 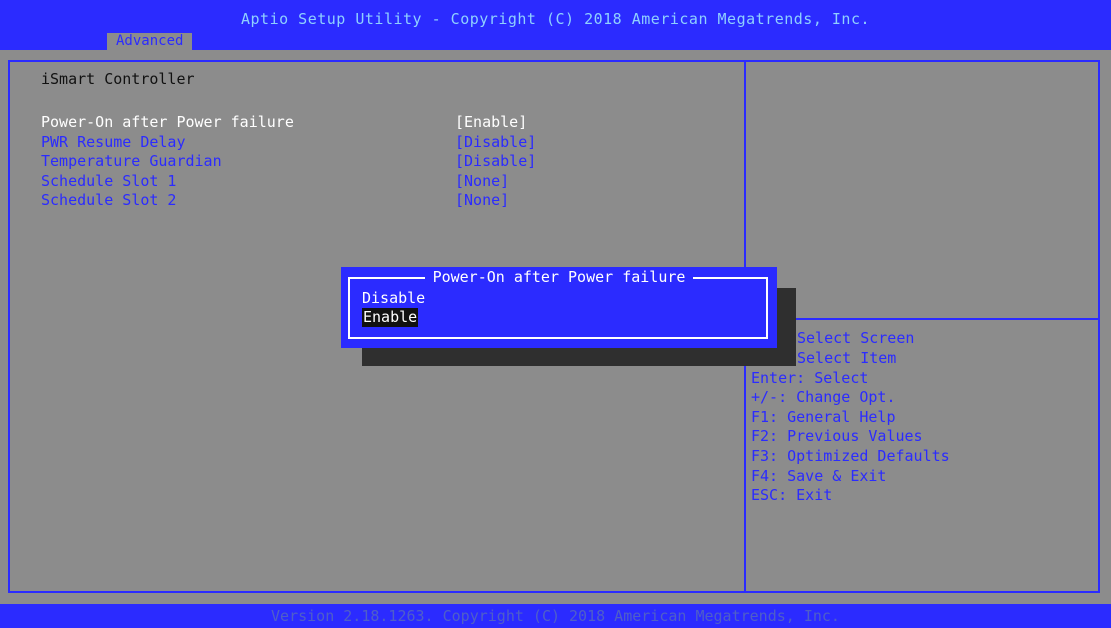 I want to click on option-enable: Enable, so click(x=390, y=317).